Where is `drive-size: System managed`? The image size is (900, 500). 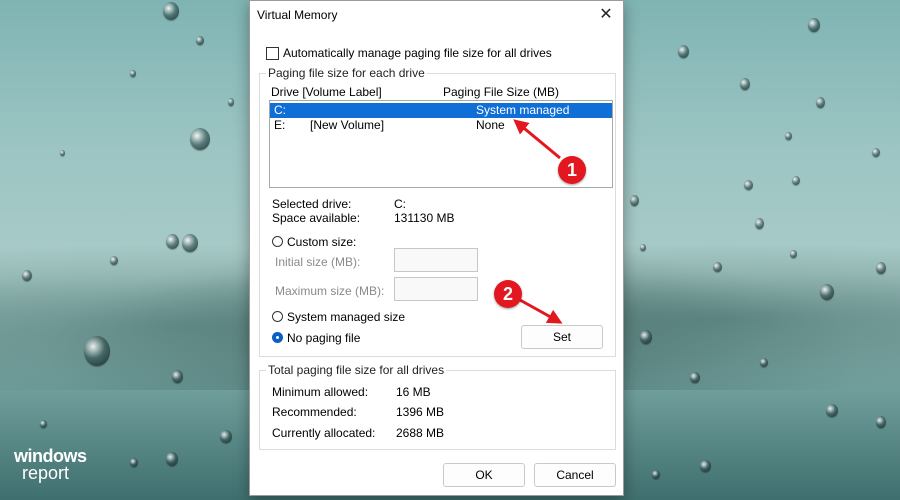
drive-size: System managed is located at coordinates (523, 110).